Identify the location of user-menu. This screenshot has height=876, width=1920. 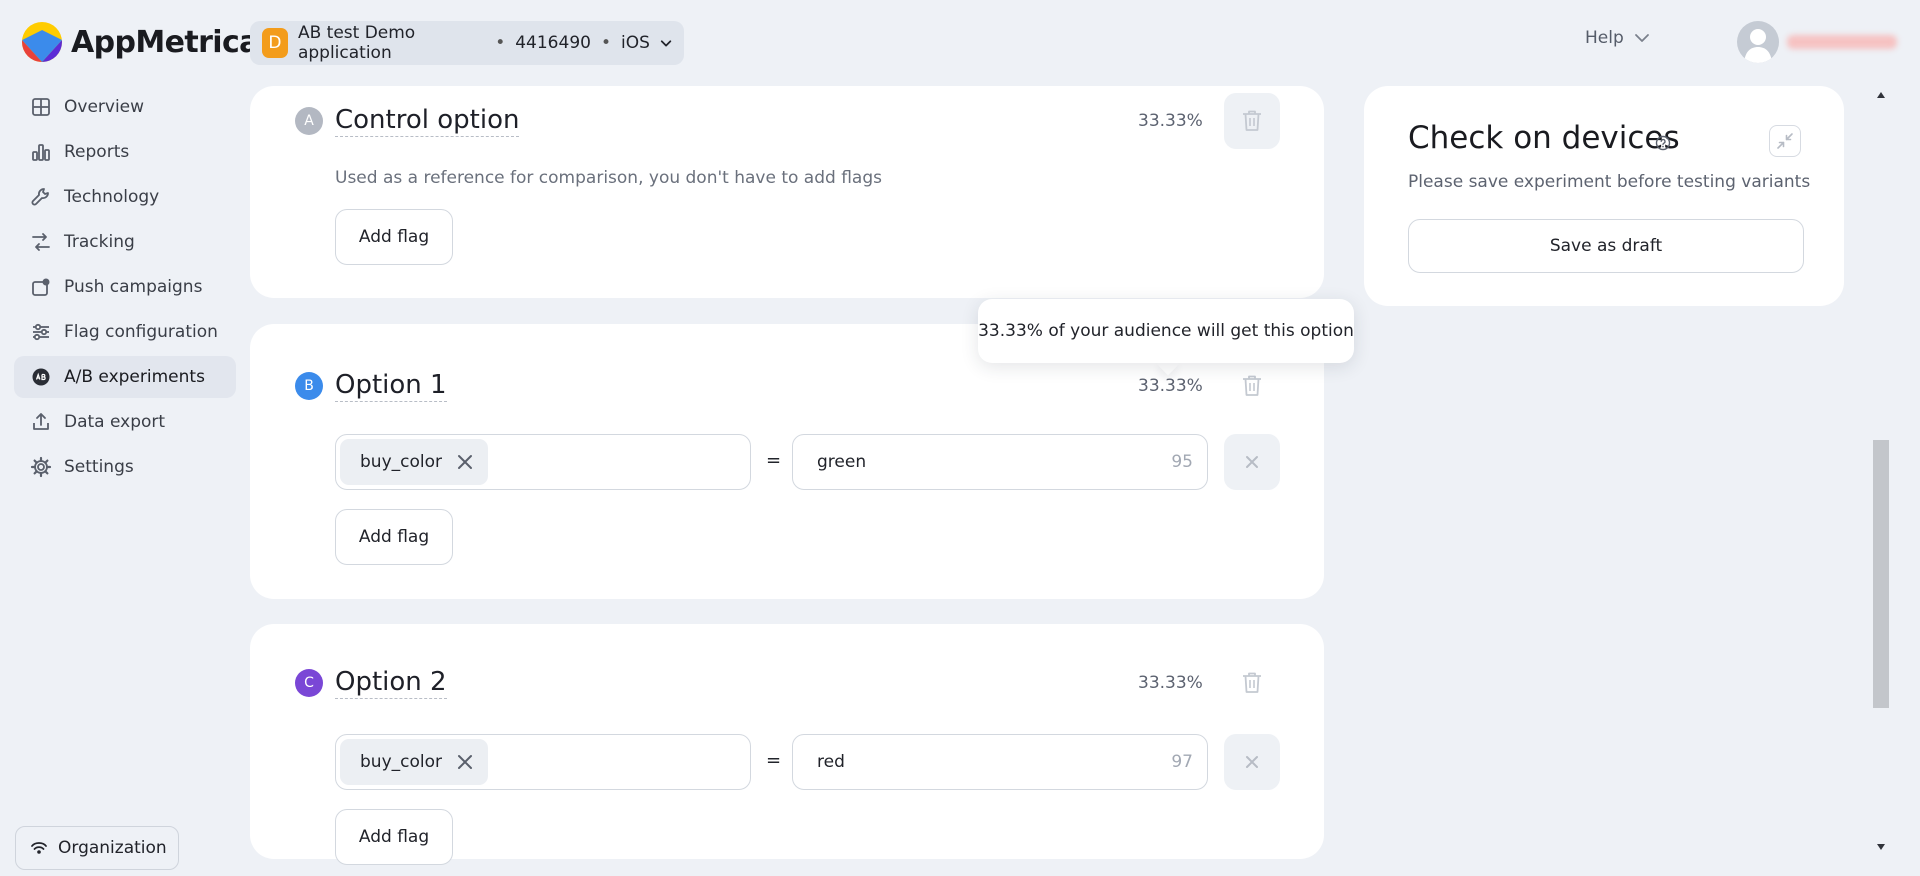
(1817, 42).